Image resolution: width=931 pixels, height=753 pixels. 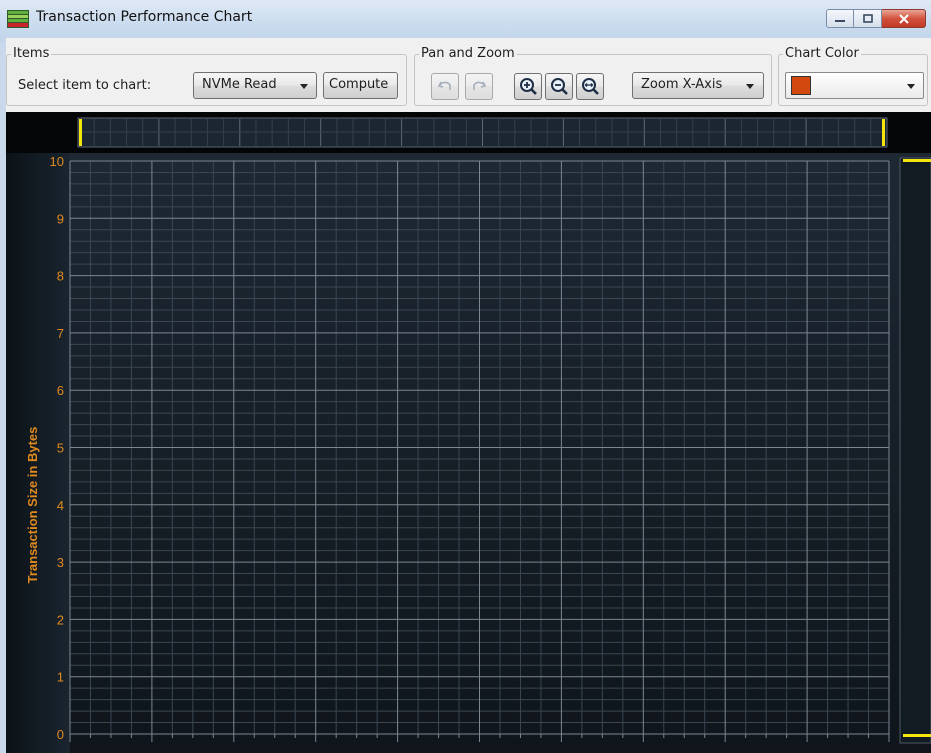 What do you see at coordinates (917, 160) in the screenshot?
I see `vertical-range-top-handle` at bounding box center [917, 160].